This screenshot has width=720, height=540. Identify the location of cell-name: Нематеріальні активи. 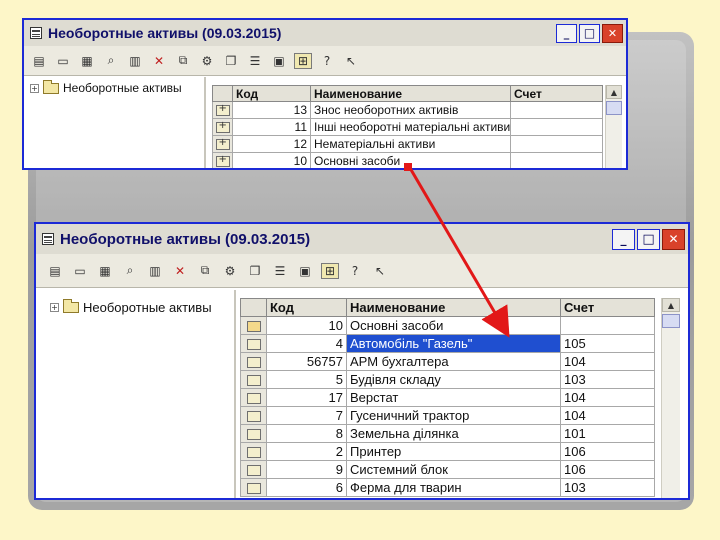
(410, 144).